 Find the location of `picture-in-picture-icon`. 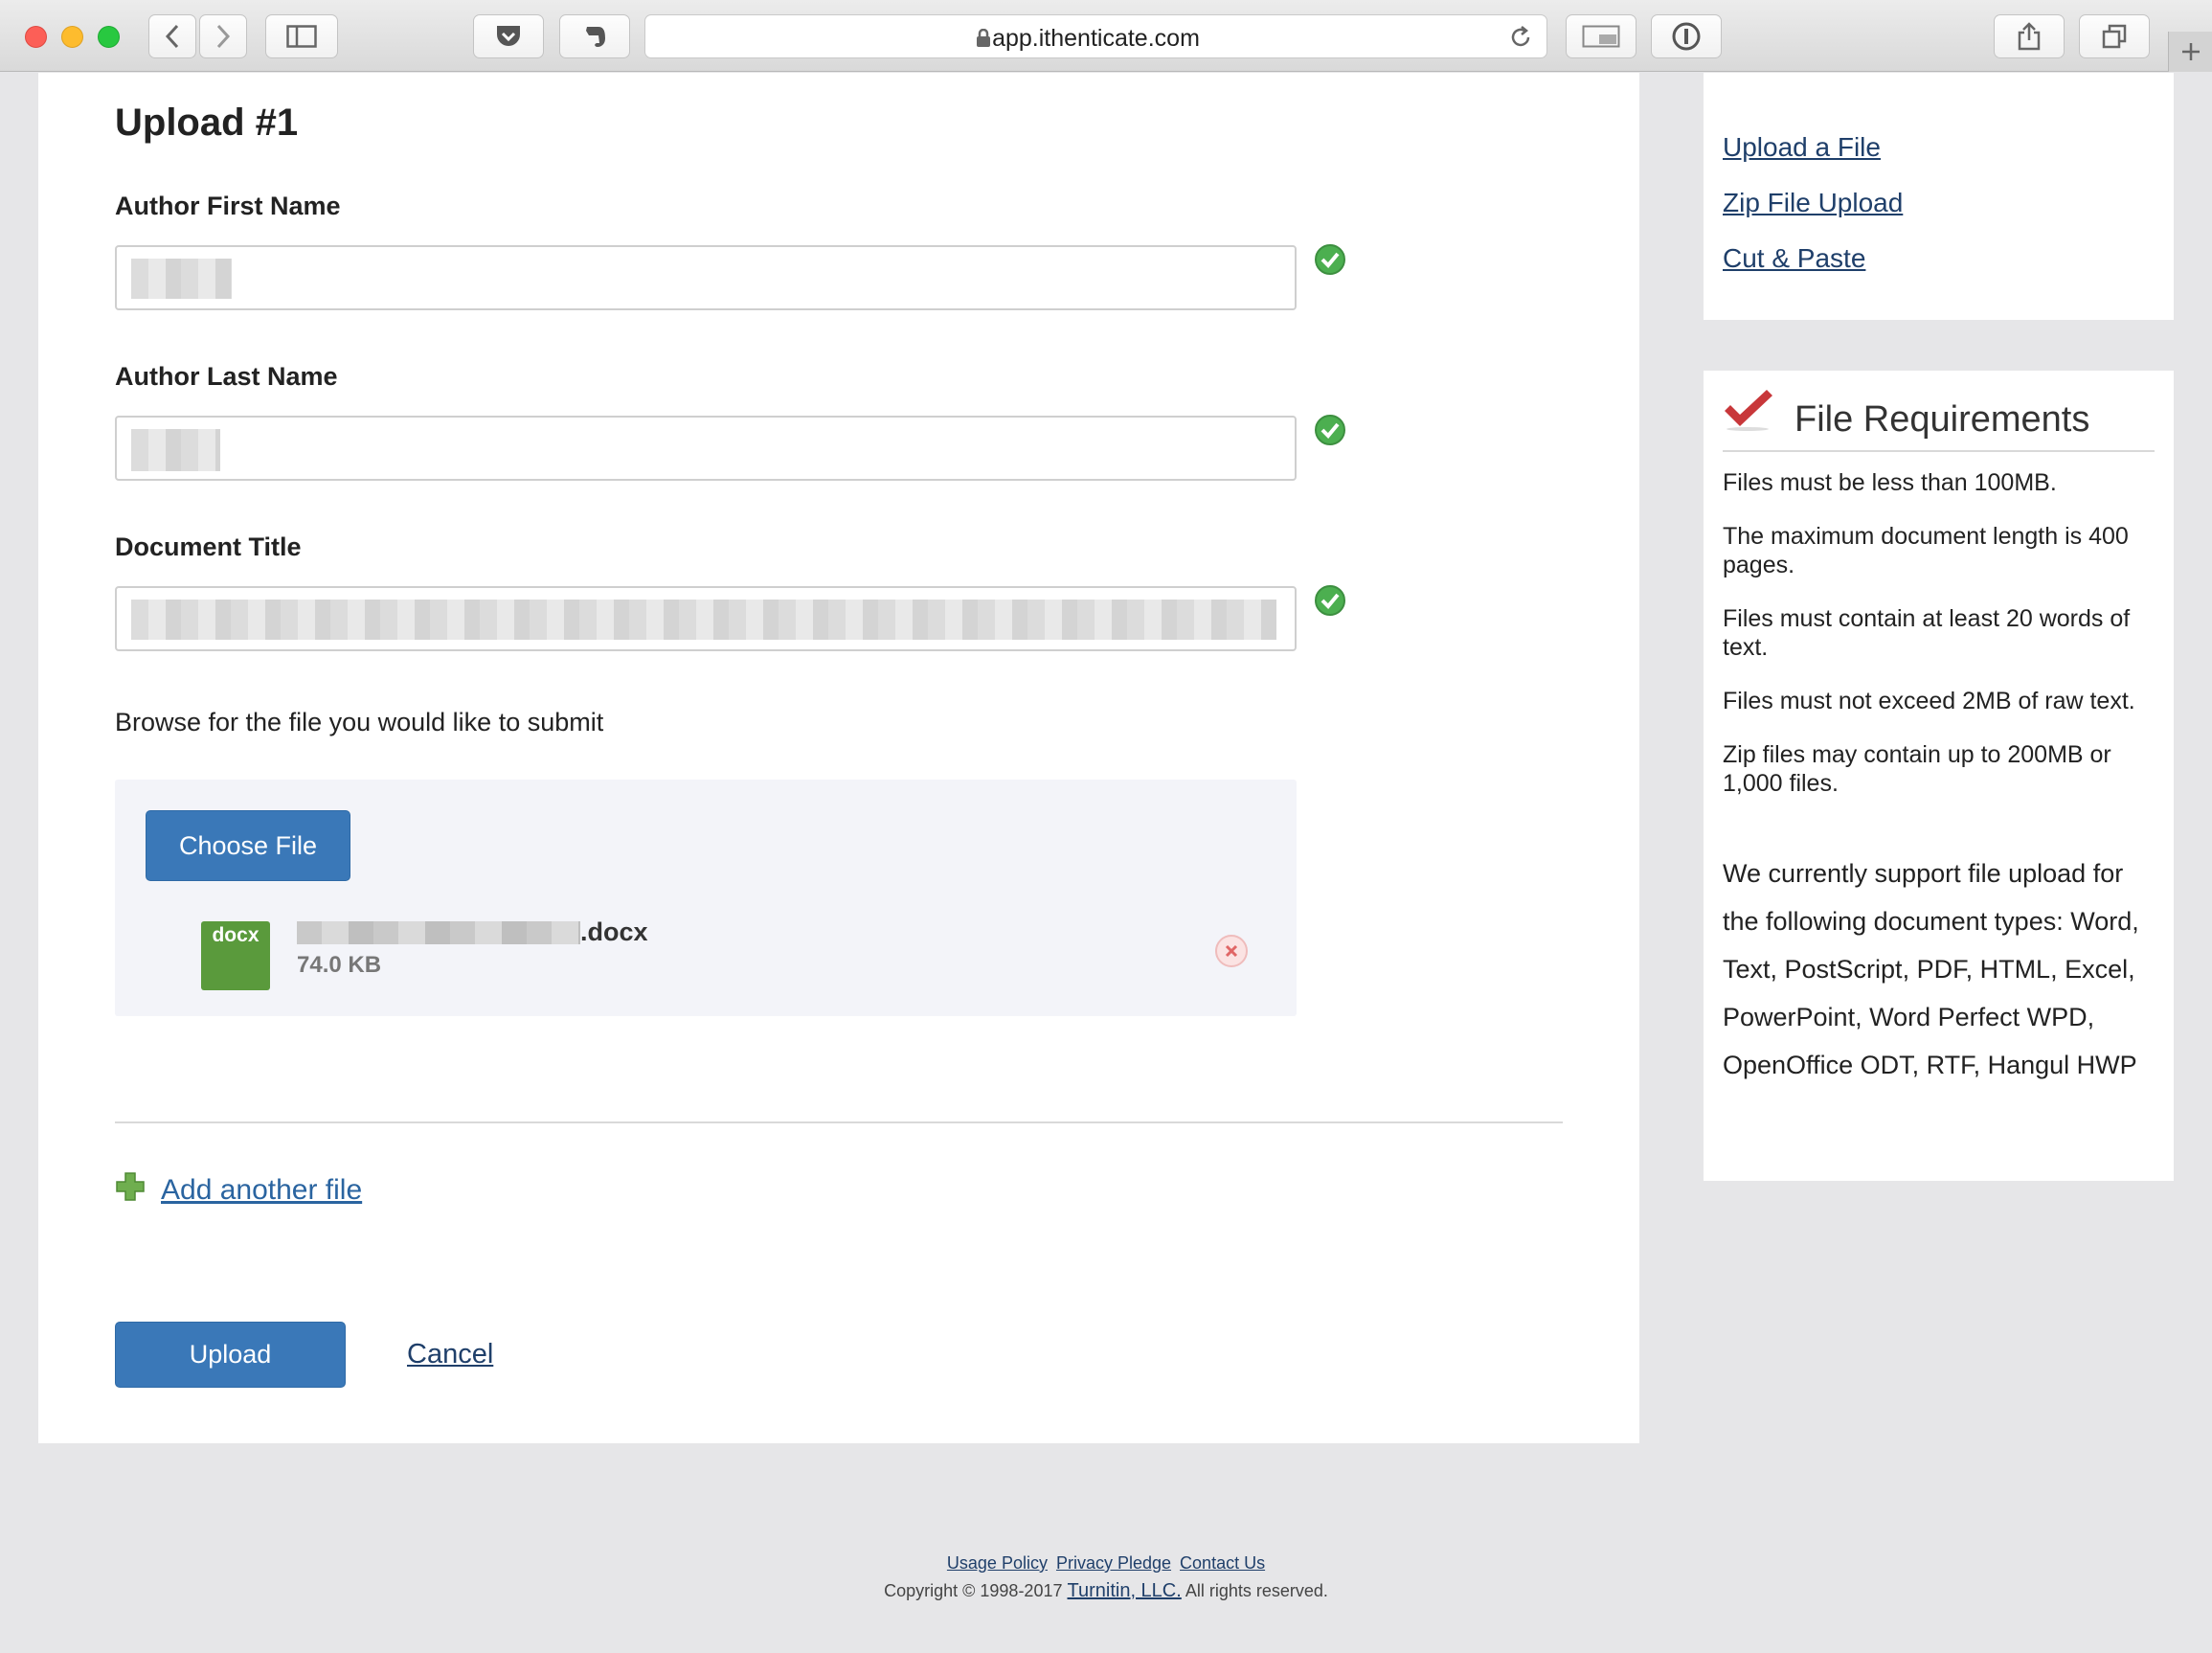

picture-in-picture-icon is located at coordinates (1601, 36).